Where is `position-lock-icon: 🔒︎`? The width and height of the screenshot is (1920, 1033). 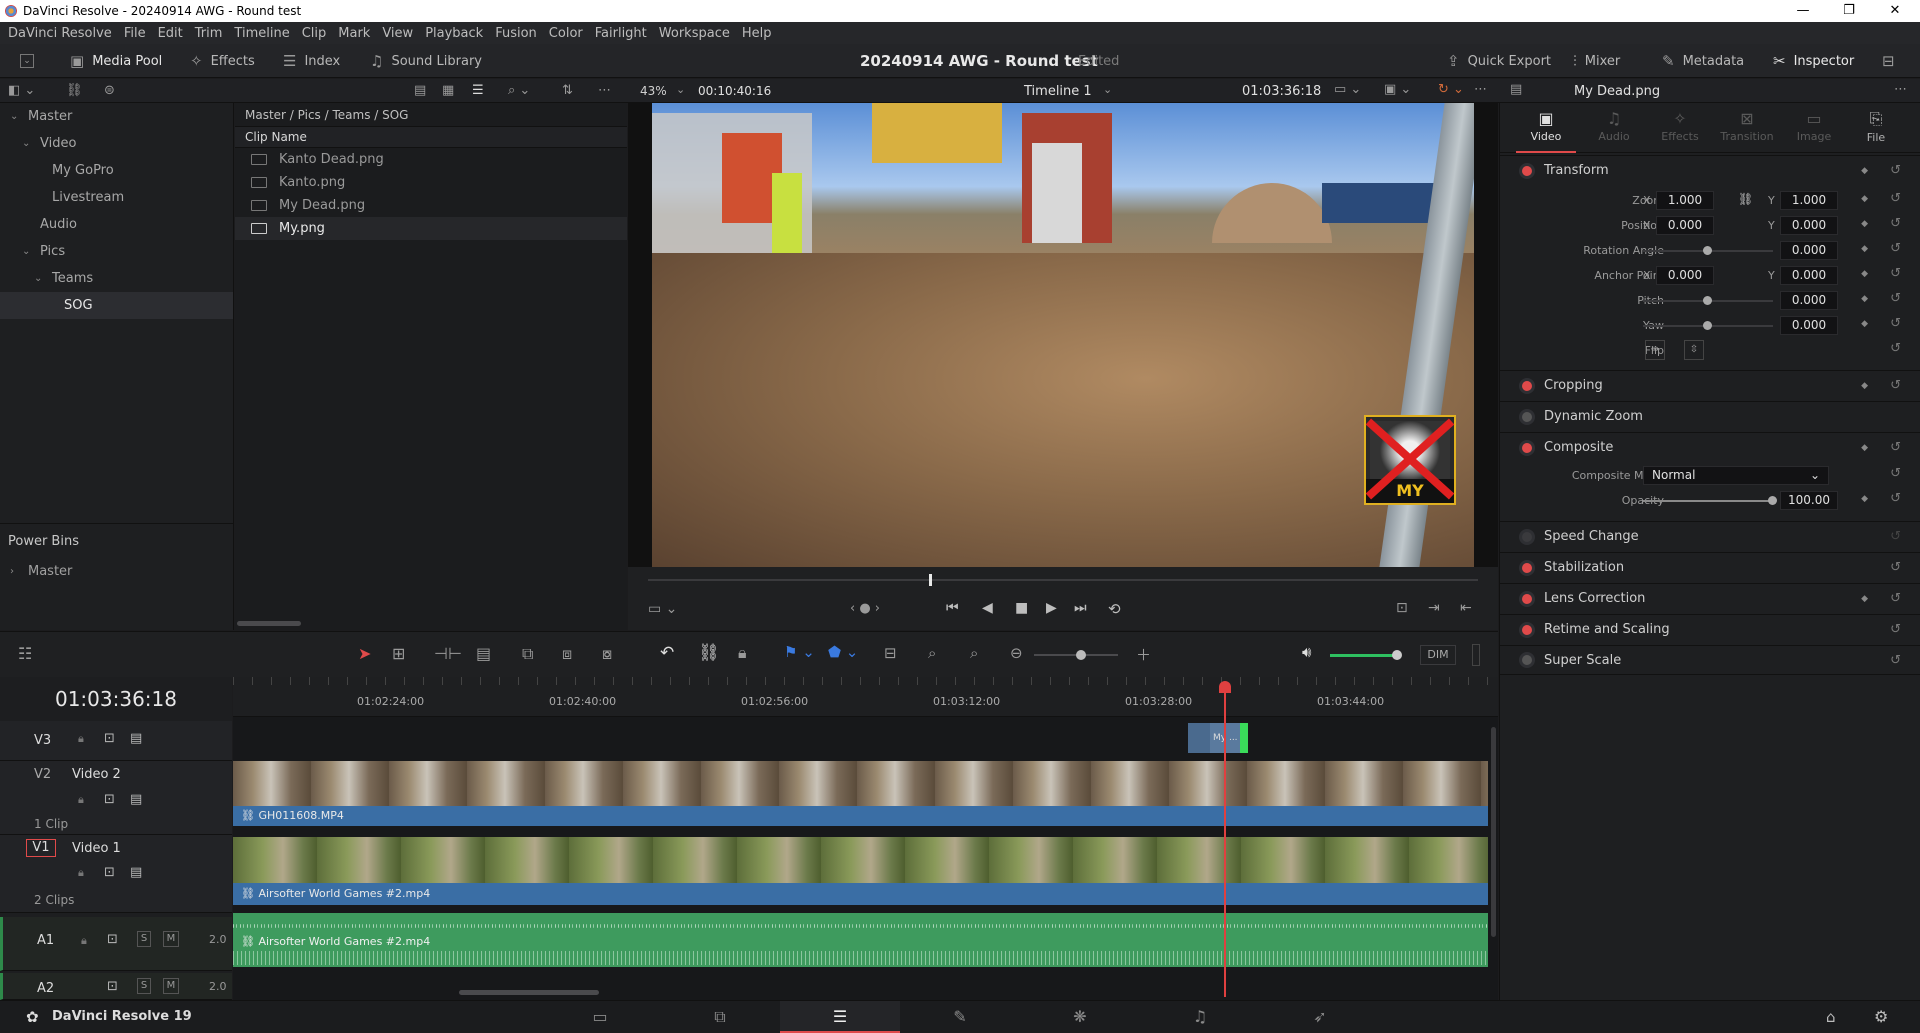 position-lock-icon: 🔒︎ is located at coordinates (742, 653).